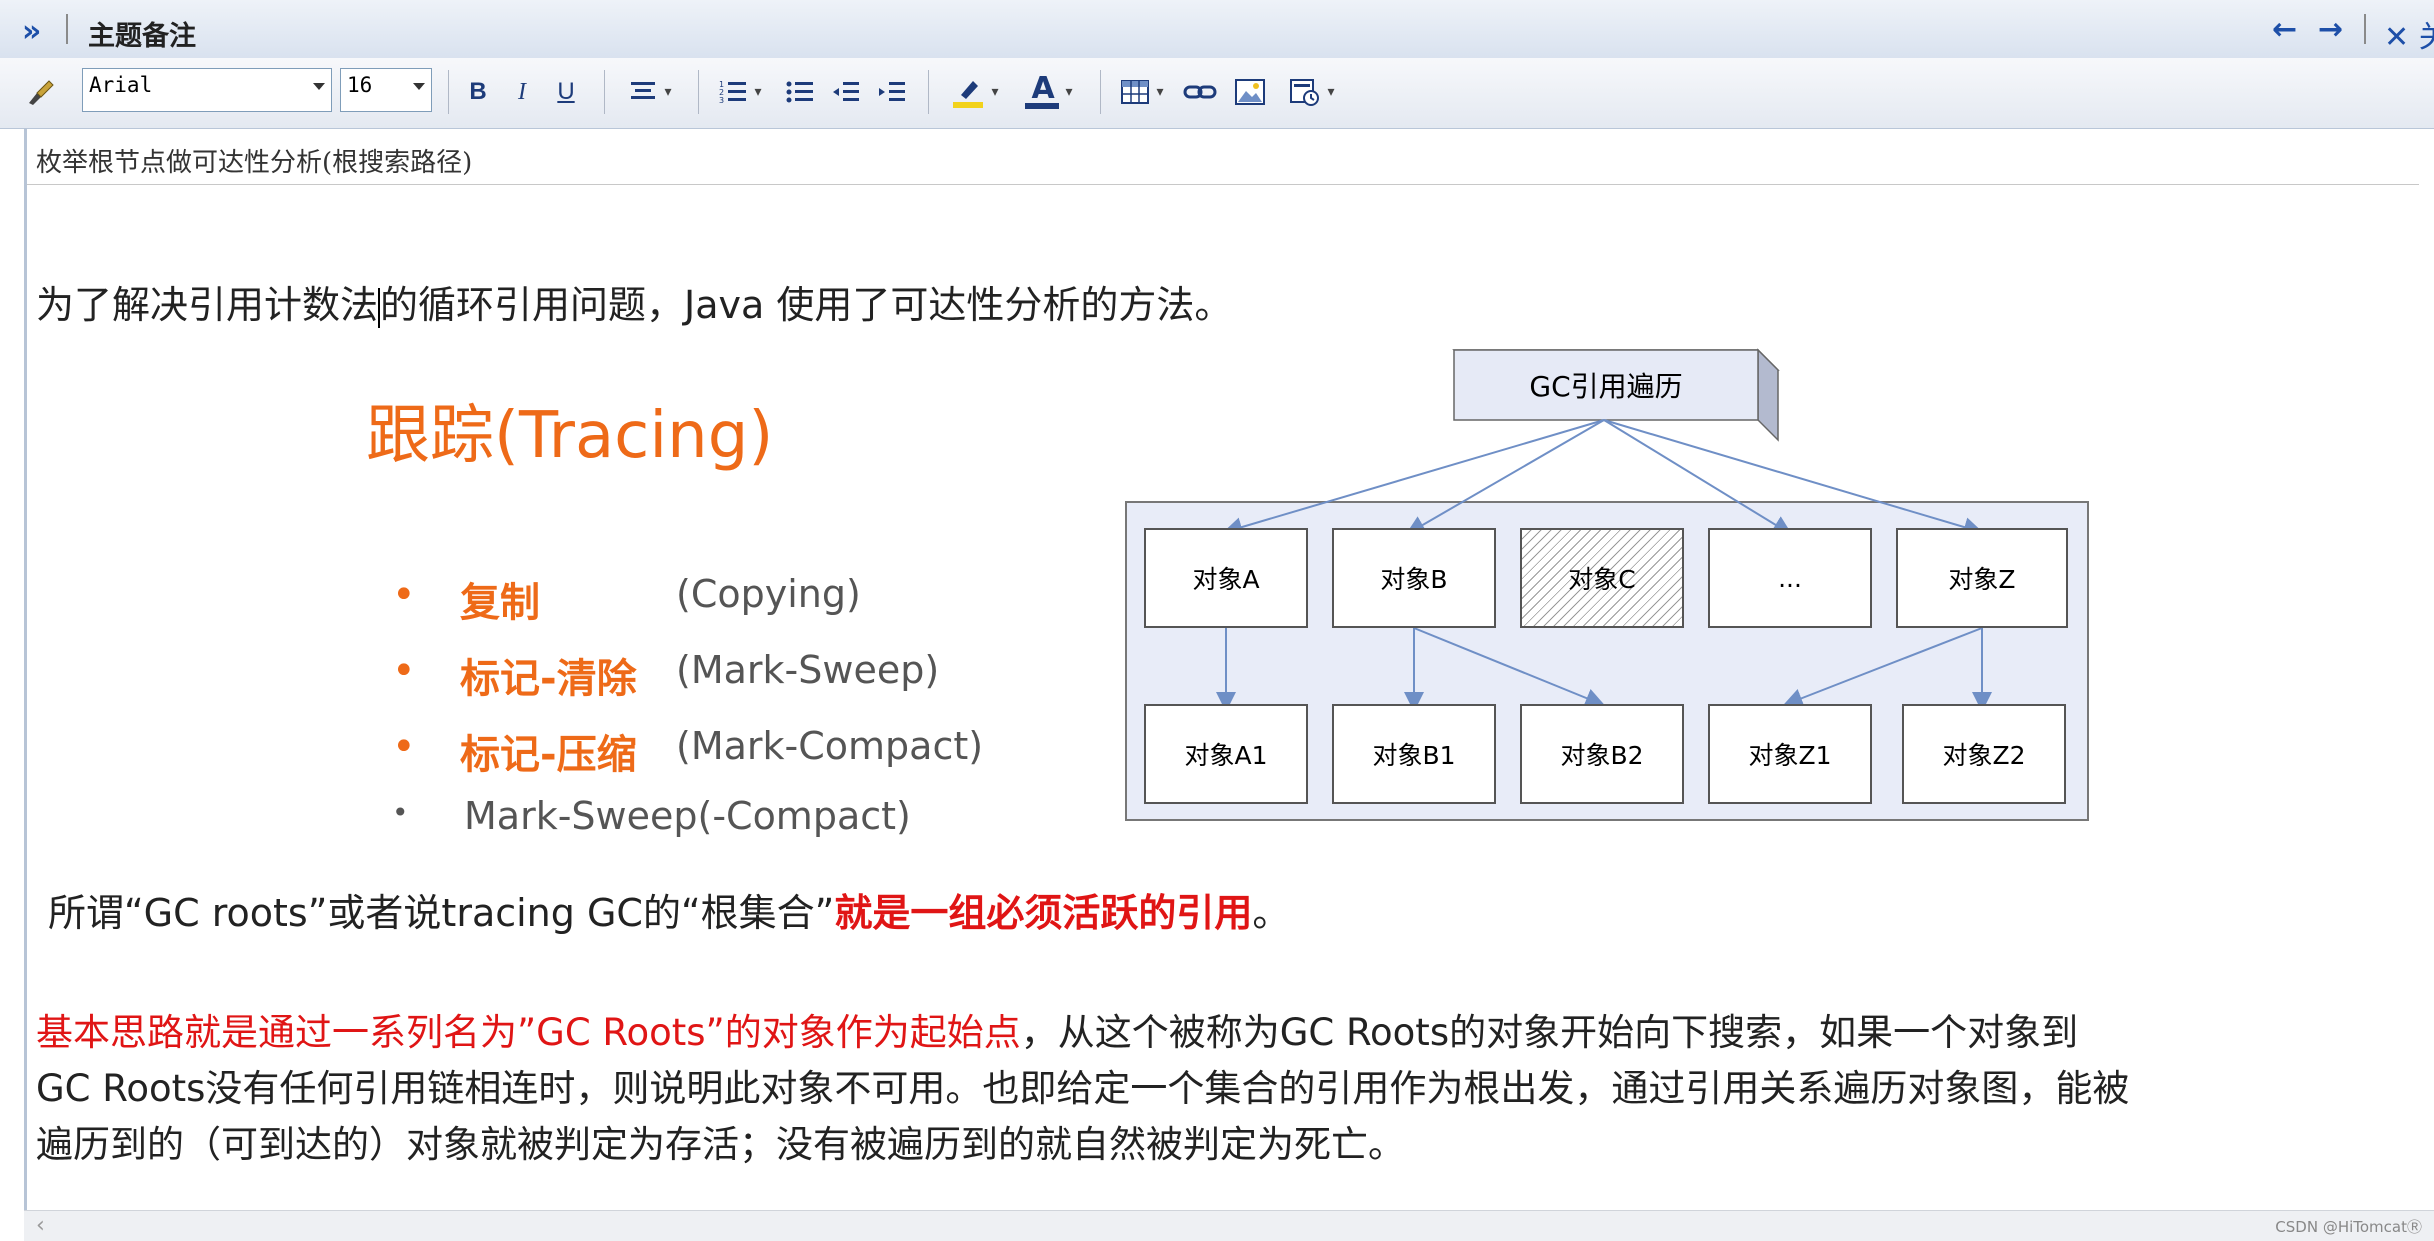 The image size is (2434, 1241). What do you see at coordinates (386, 90) in the screenshot?
I see `font-size-select: 16` at bounding box center [386, 90].